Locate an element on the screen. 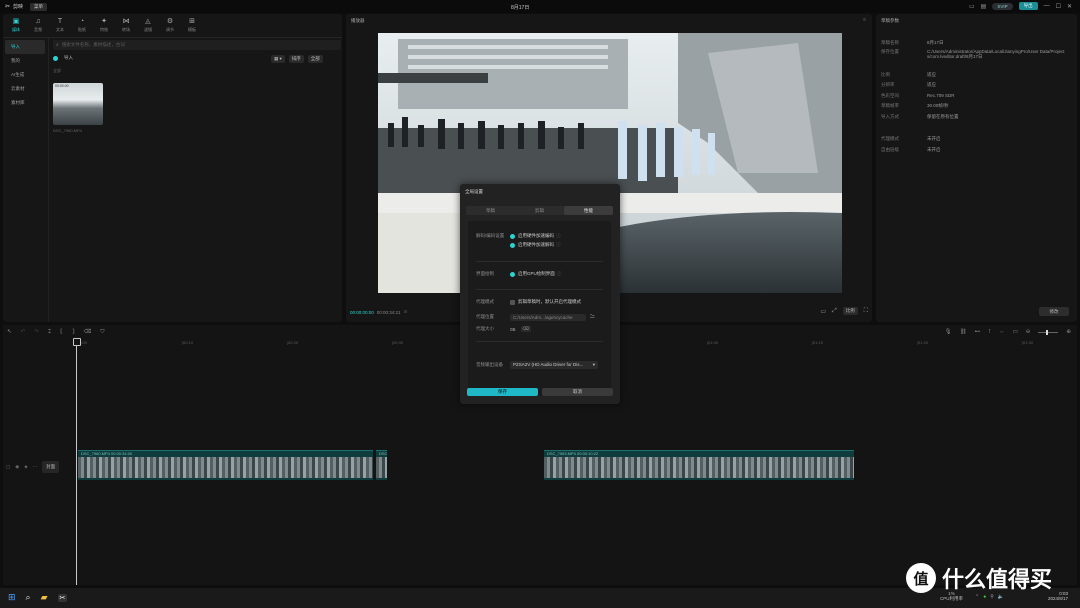 The height and width of the screenshot is (608, 1080). track-hide-icon: ◉ is located at coordinates (17, 467).